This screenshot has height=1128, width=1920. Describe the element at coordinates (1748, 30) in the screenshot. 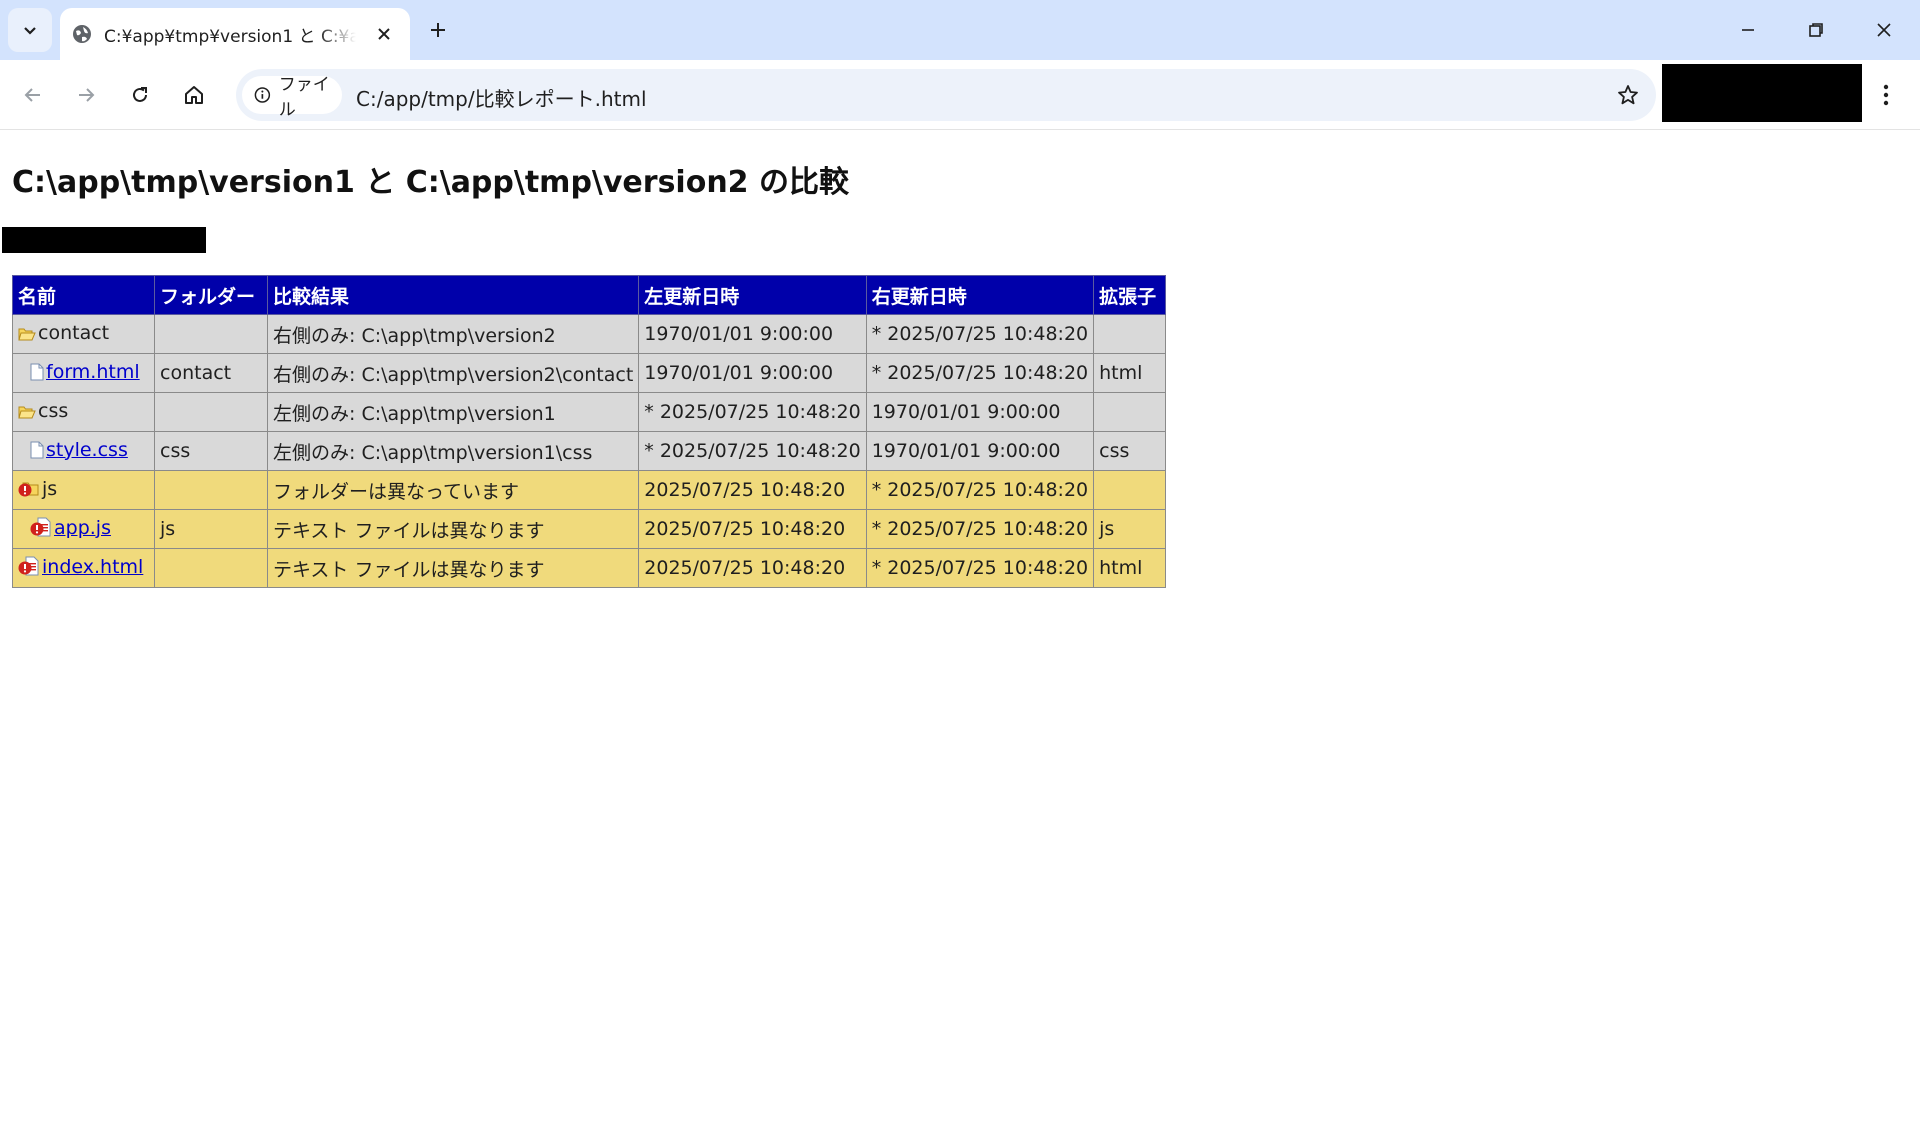

I see `minimize-button` at that location.